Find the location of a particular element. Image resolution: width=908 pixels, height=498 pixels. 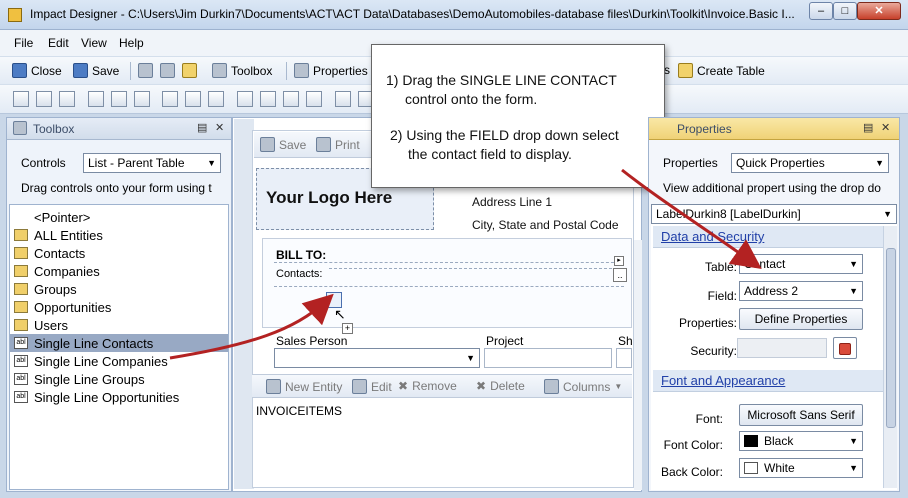

drag-arrow is located at coordinates (251, 326).